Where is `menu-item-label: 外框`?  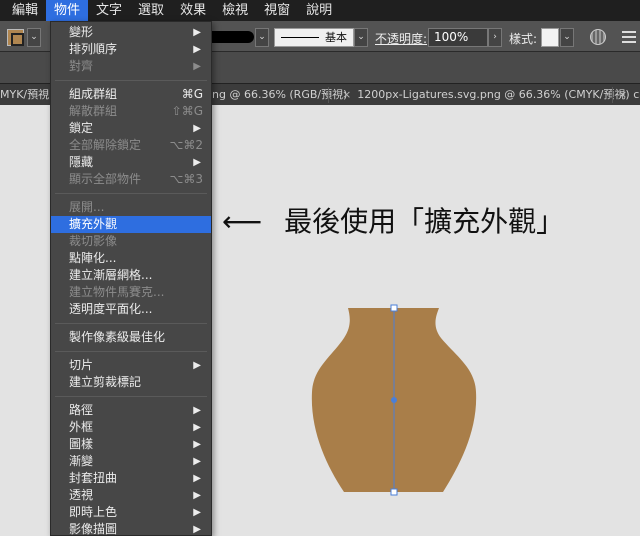 menu-item-label: 外框 is located at coordinates (81, 427).